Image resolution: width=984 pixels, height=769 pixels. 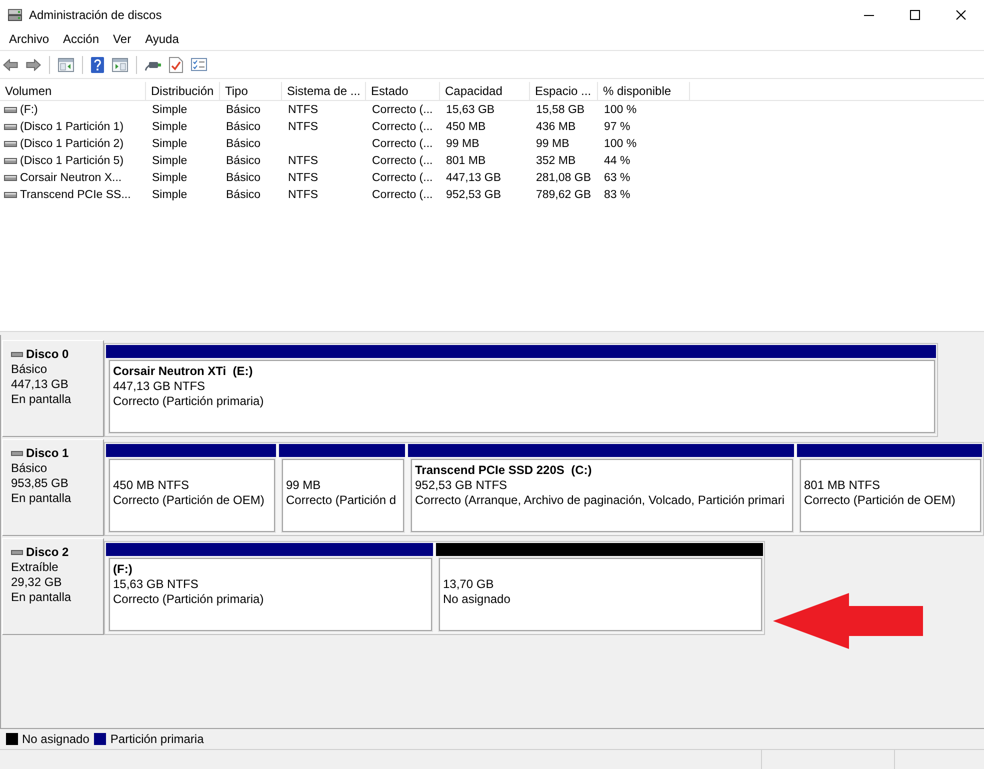 I want to click on table-cell-text: 447,13 GB, so click(x=473, y=178).